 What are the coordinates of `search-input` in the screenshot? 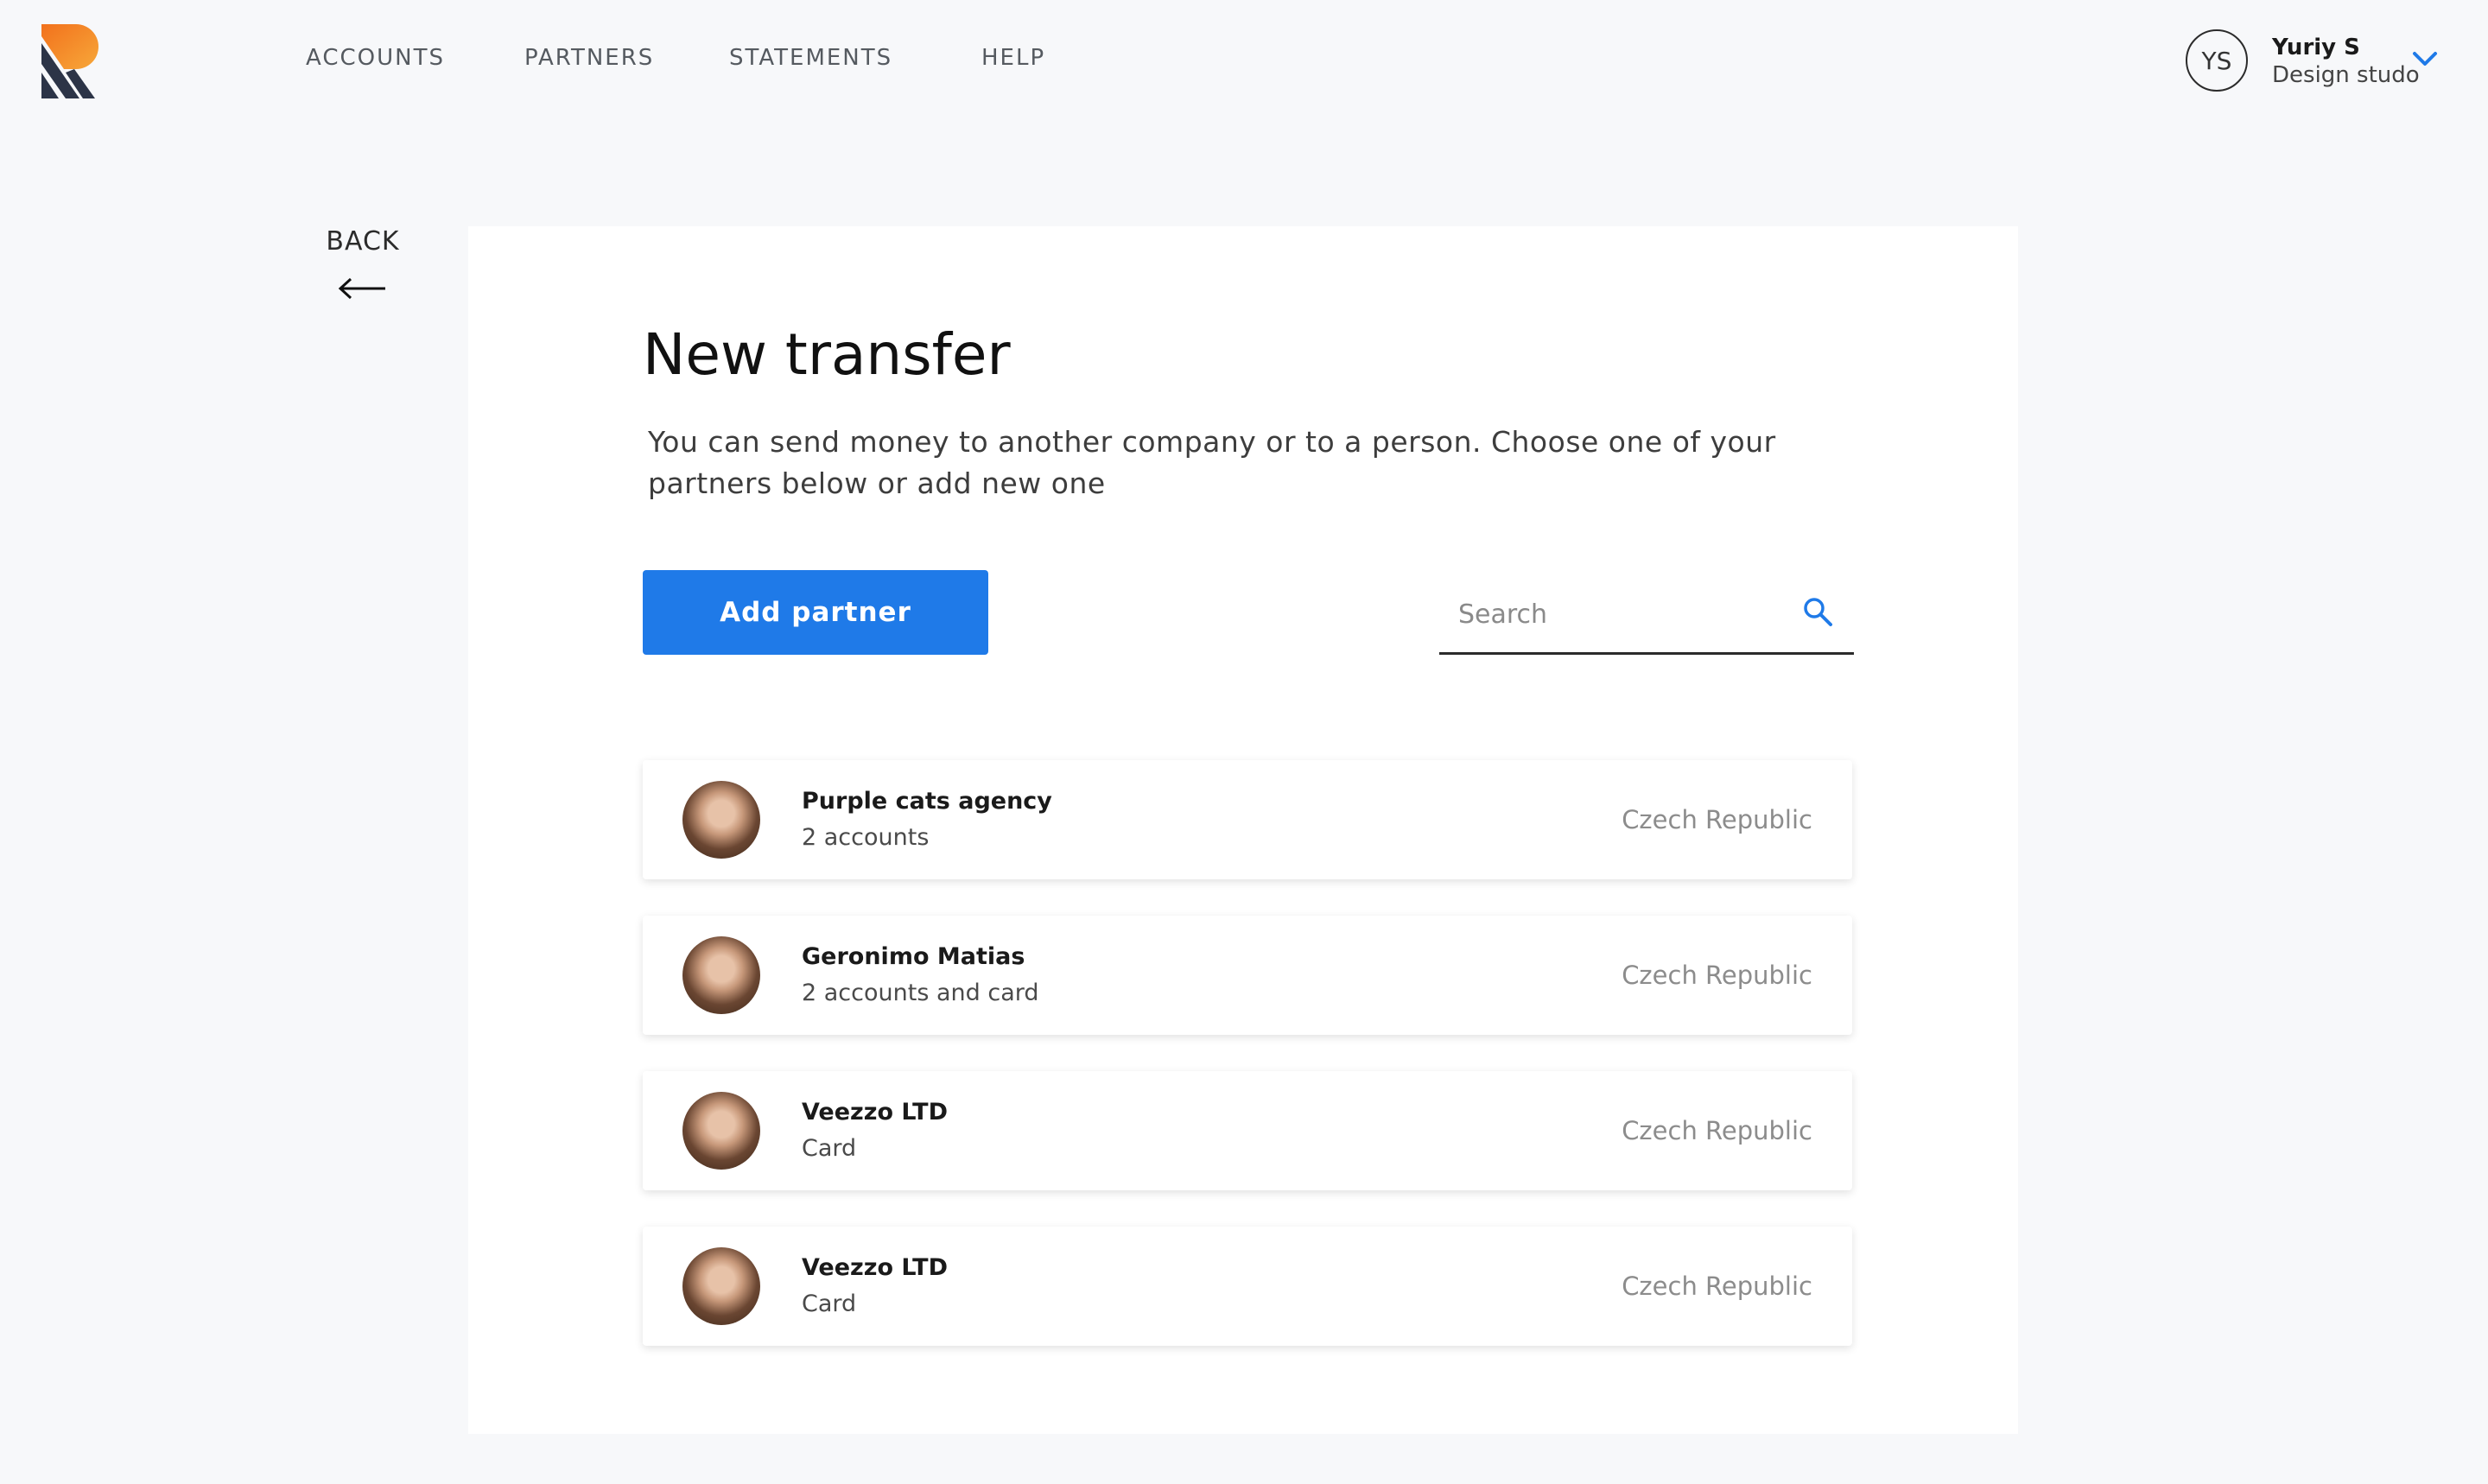 It's located at (1622, 614).